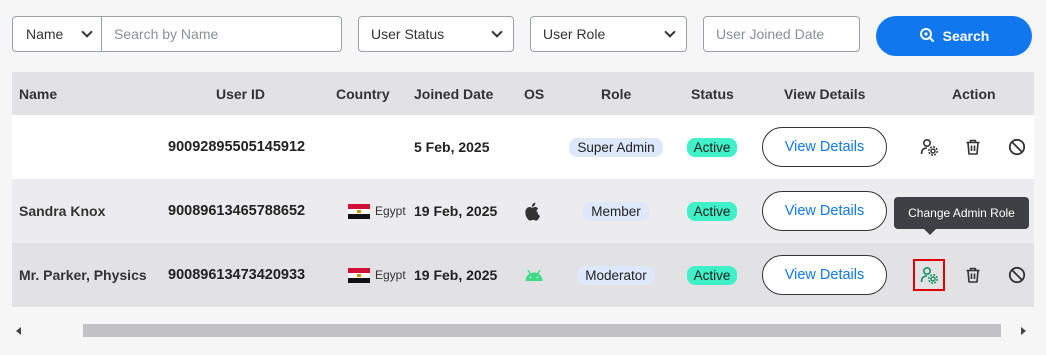 The height and width of the screenshot is (355, 1046). Describe the element at coordinates (542, 330) in the screenshot. I see `scrollbar-thumb` at that location.